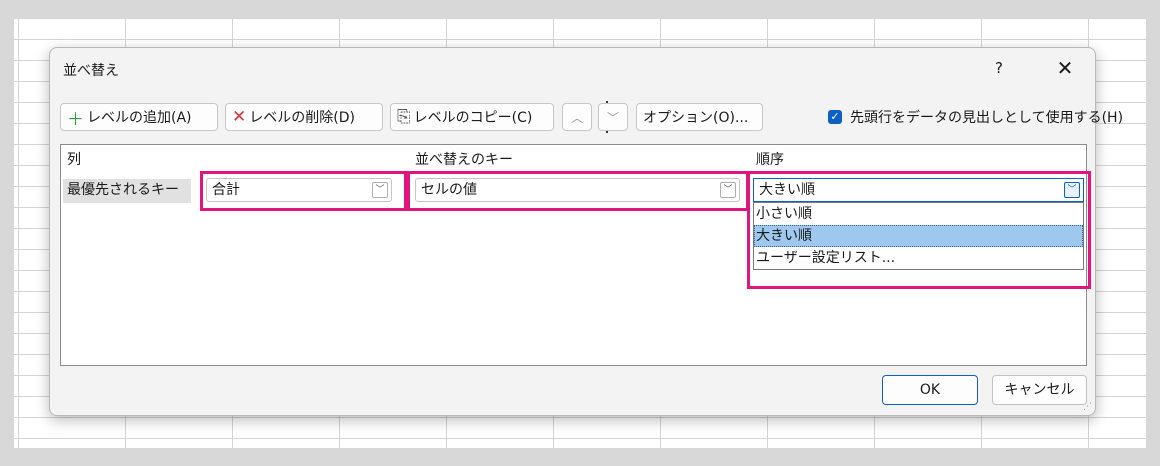  What do you see at coordinates (918, 190) in the screenshot?
I see `order-select: 大きい順 ﹀` at bounding box center [918, 190].